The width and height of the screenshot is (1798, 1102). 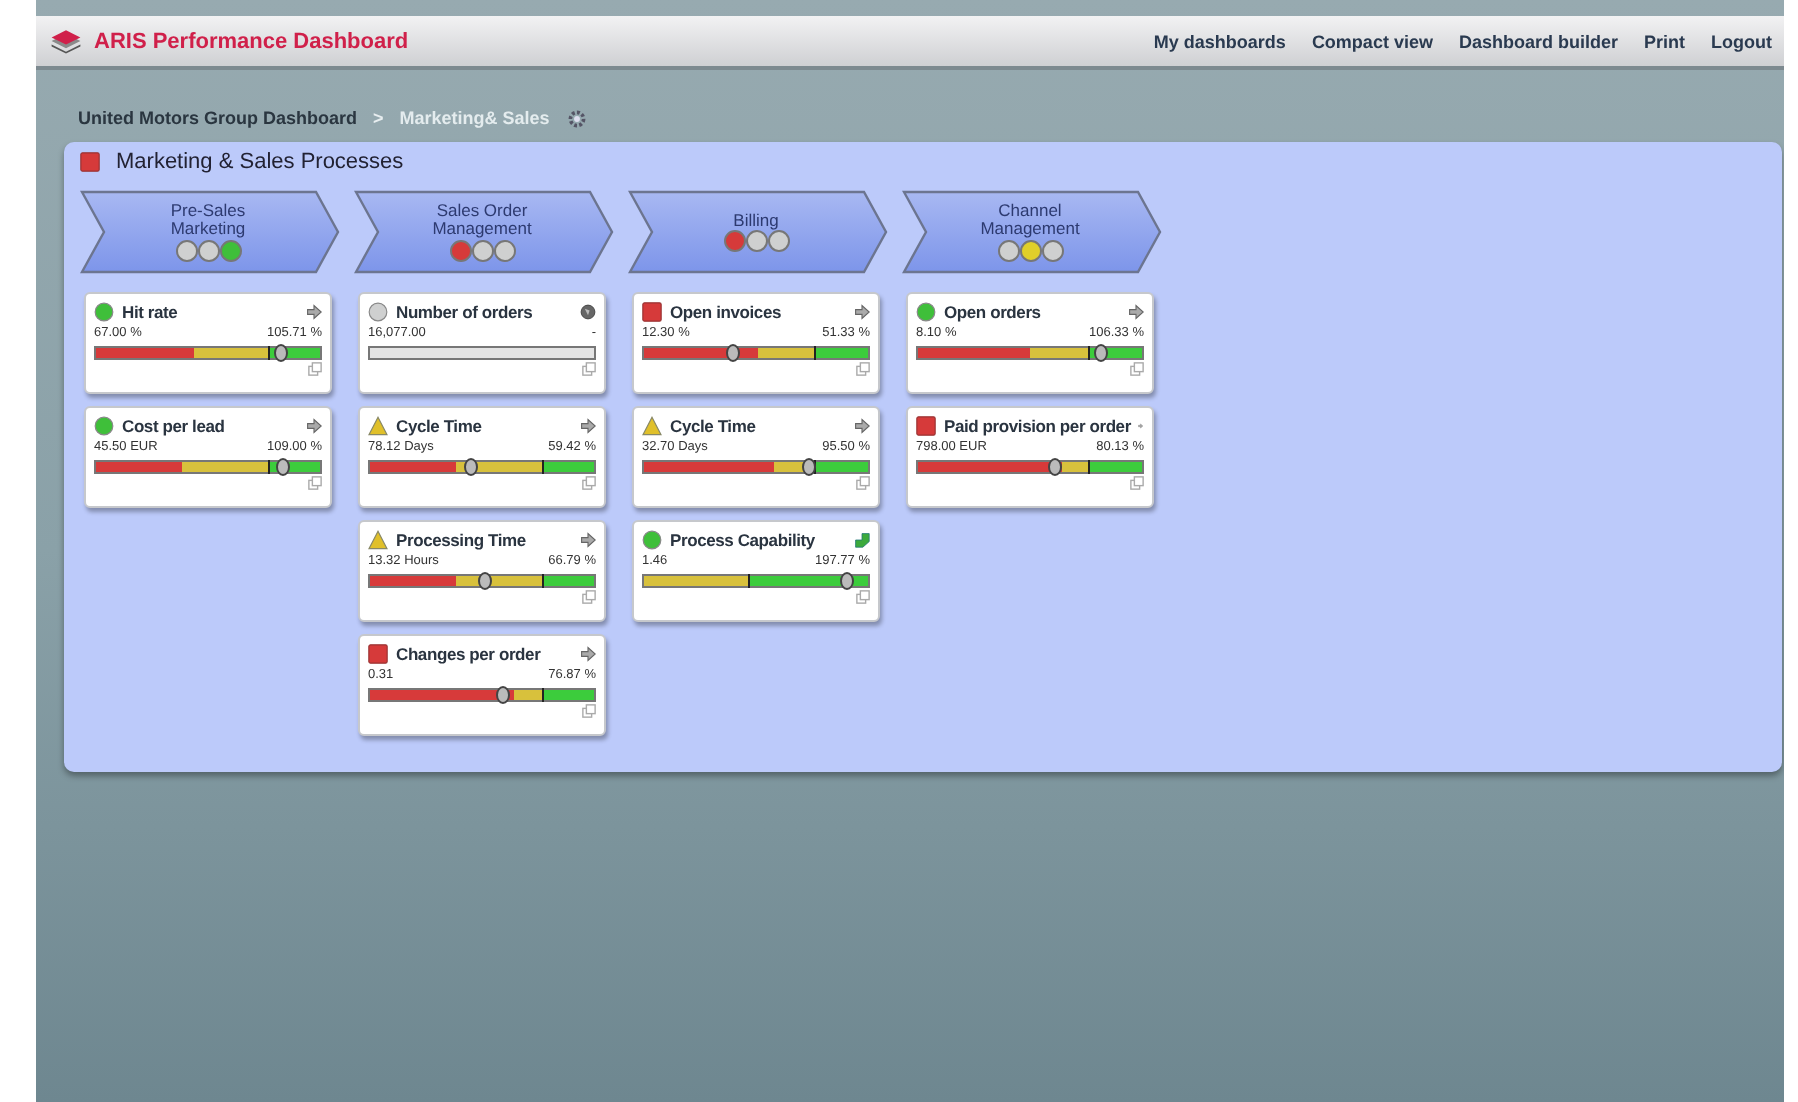 What do you see at coordinates (1741, 41) in the screenshot?
I see `nav-link: Logout` at bounding box center [1741, 41].